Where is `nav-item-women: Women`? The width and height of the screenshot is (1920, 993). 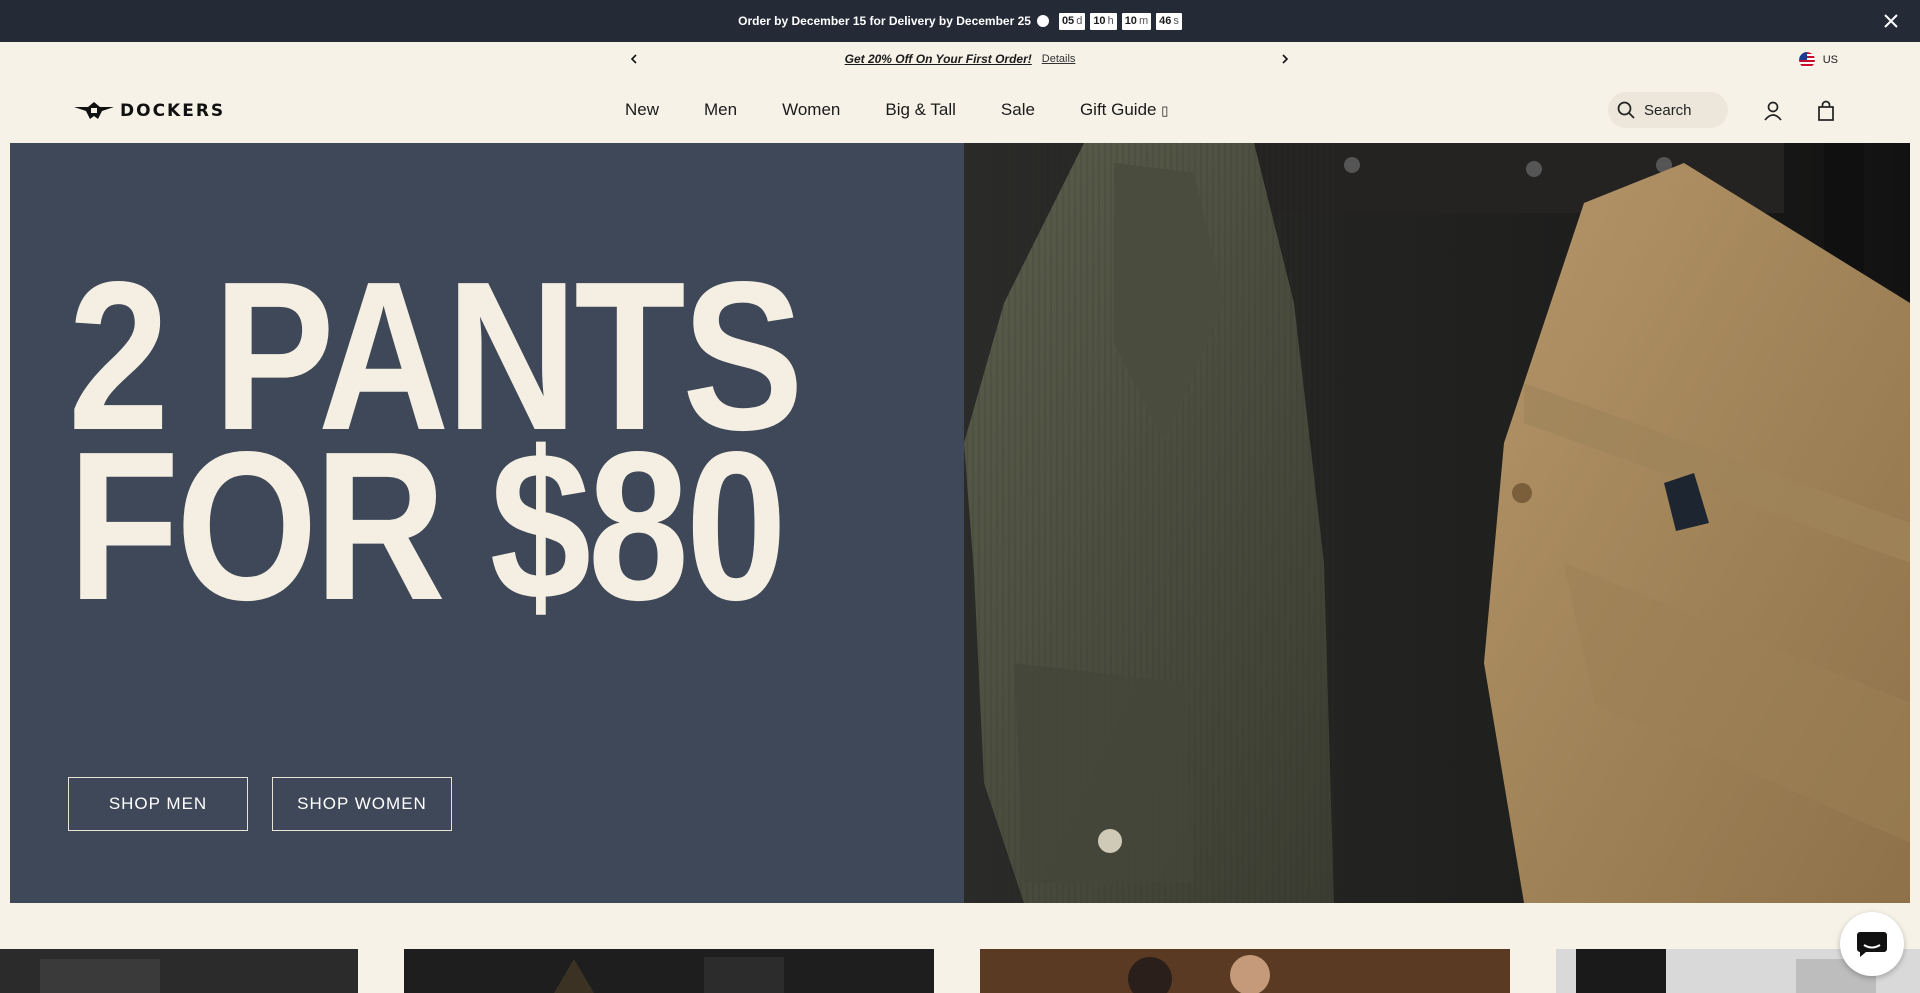 nav-item-women: Women is located at coordinates (811, 110).